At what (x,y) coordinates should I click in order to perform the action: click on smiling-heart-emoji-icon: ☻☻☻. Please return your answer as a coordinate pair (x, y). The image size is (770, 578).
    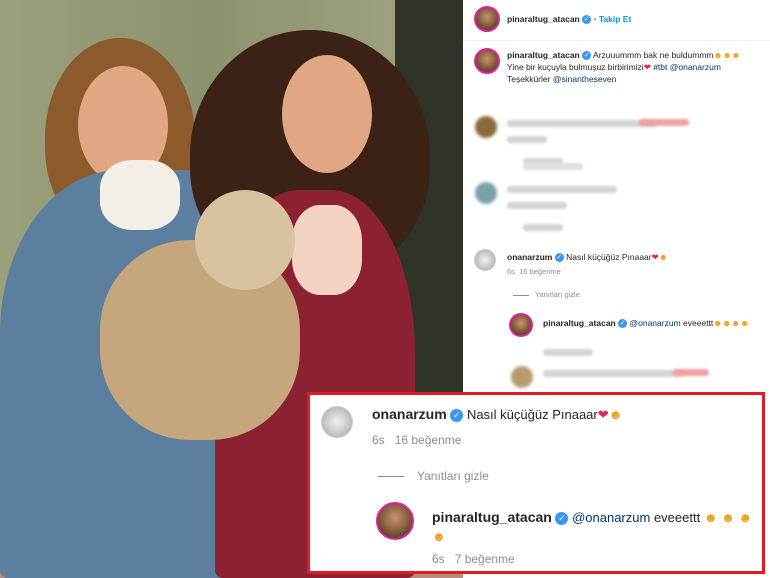
    Looking at the image, I should click on (727, 55).